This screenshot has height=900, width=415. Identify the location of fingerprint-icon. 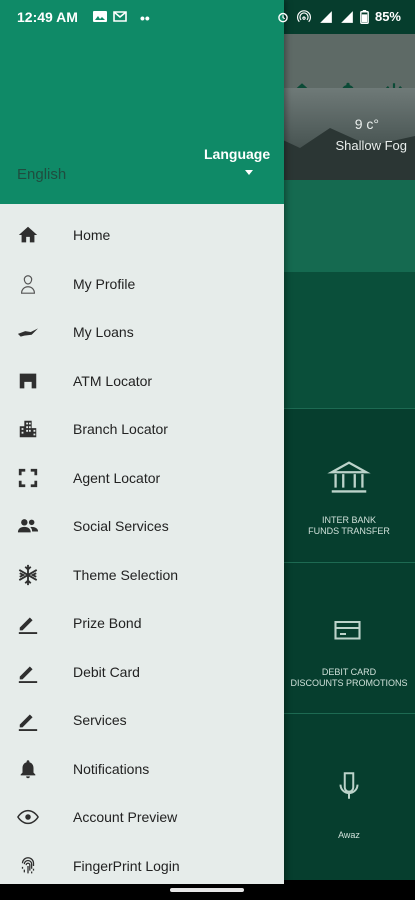
(28, 866).